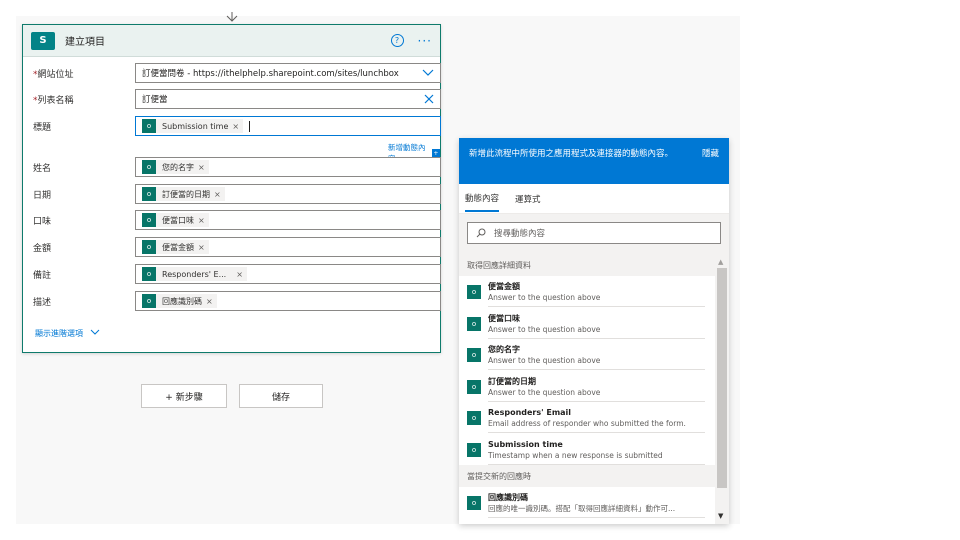 The image size is (960, 540). I want to click on hide-button: 隱藏, so click(710, 166).